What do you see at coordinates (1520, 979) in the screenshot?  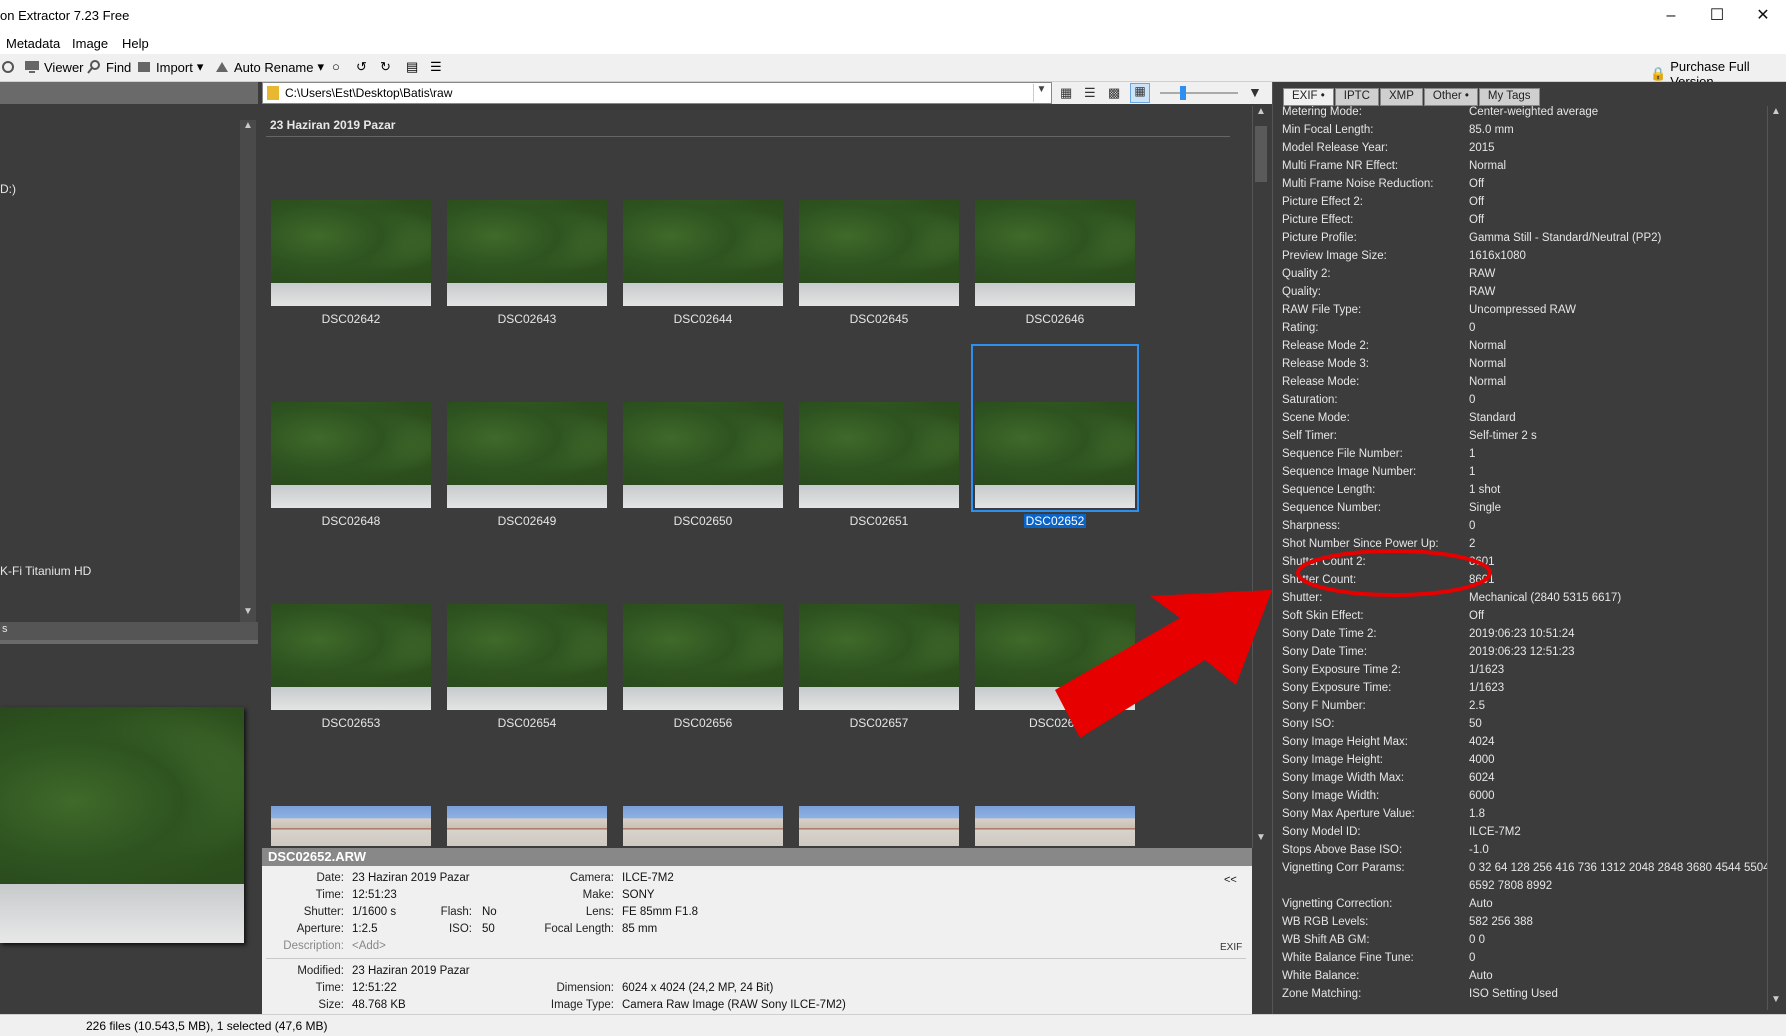 I see `property-row: White Balance: Auto` at bounding box center [1520, 979].